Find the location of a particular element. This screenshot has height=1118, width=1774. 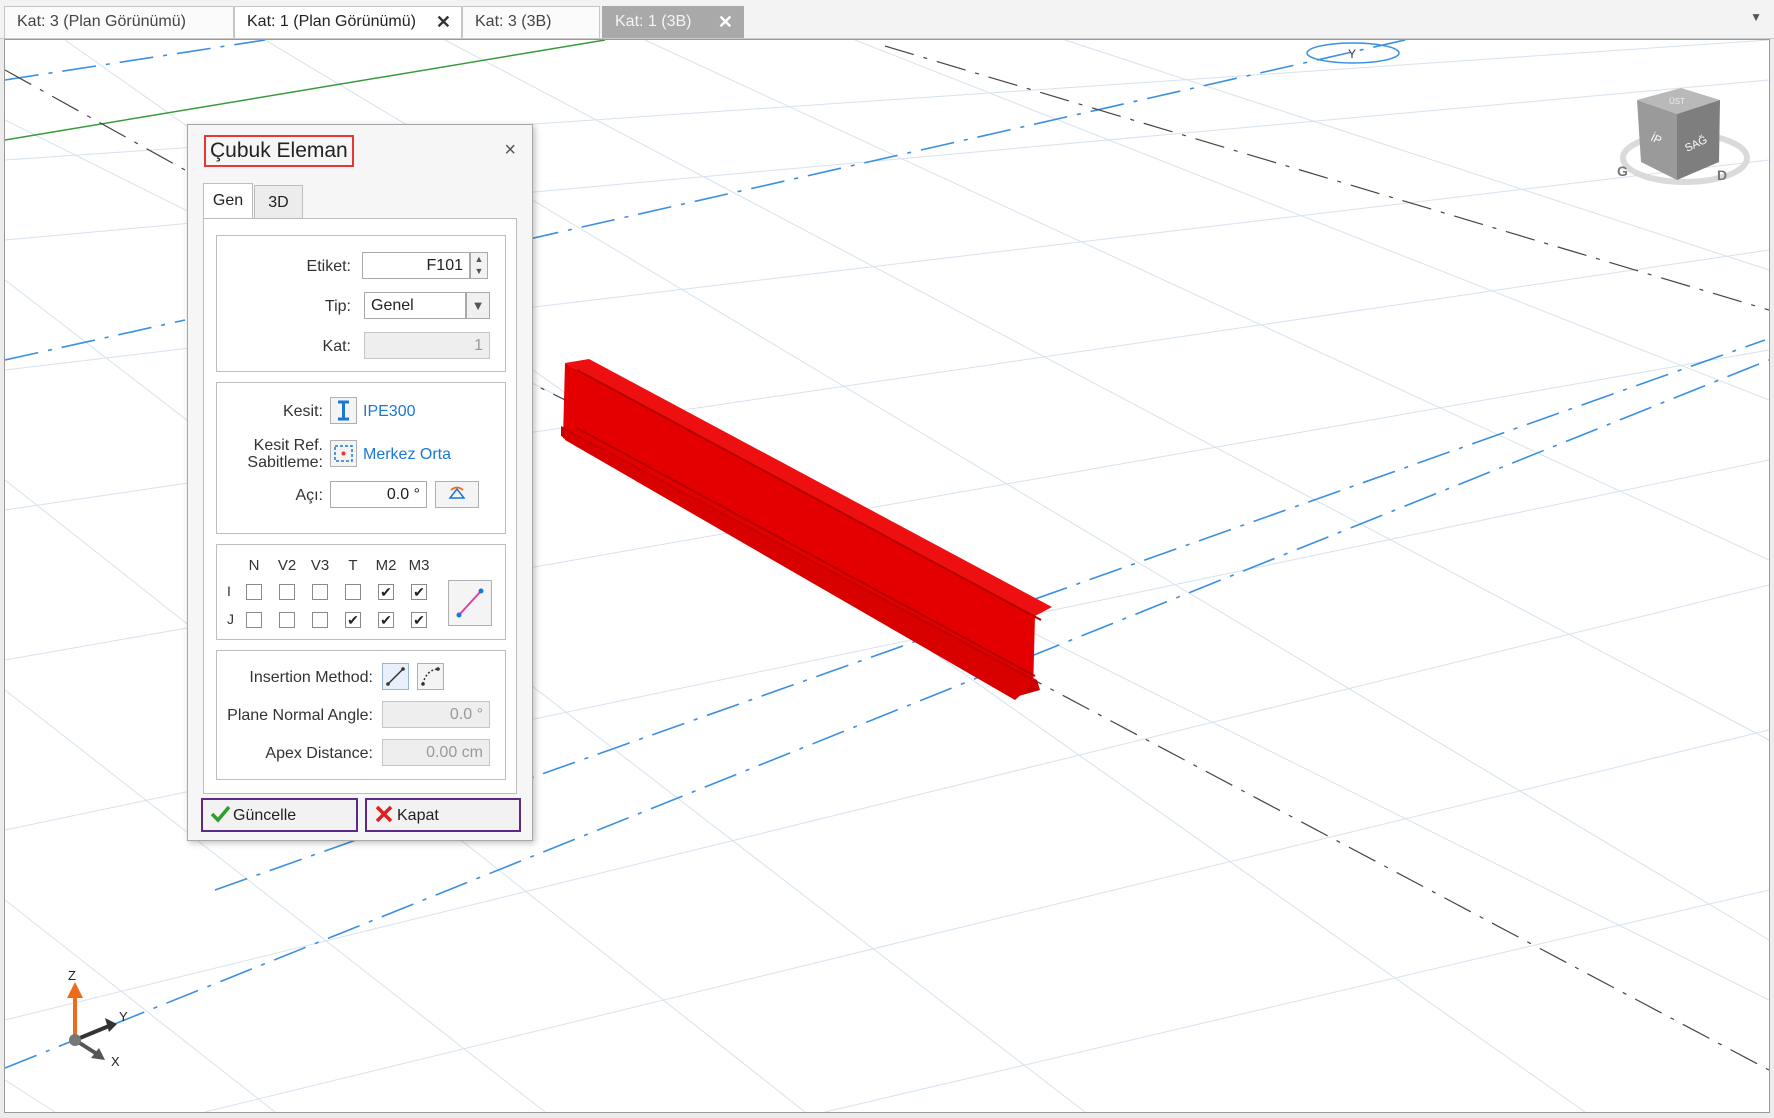

release-checkbox-j-n is located at coordinates (254, 620).